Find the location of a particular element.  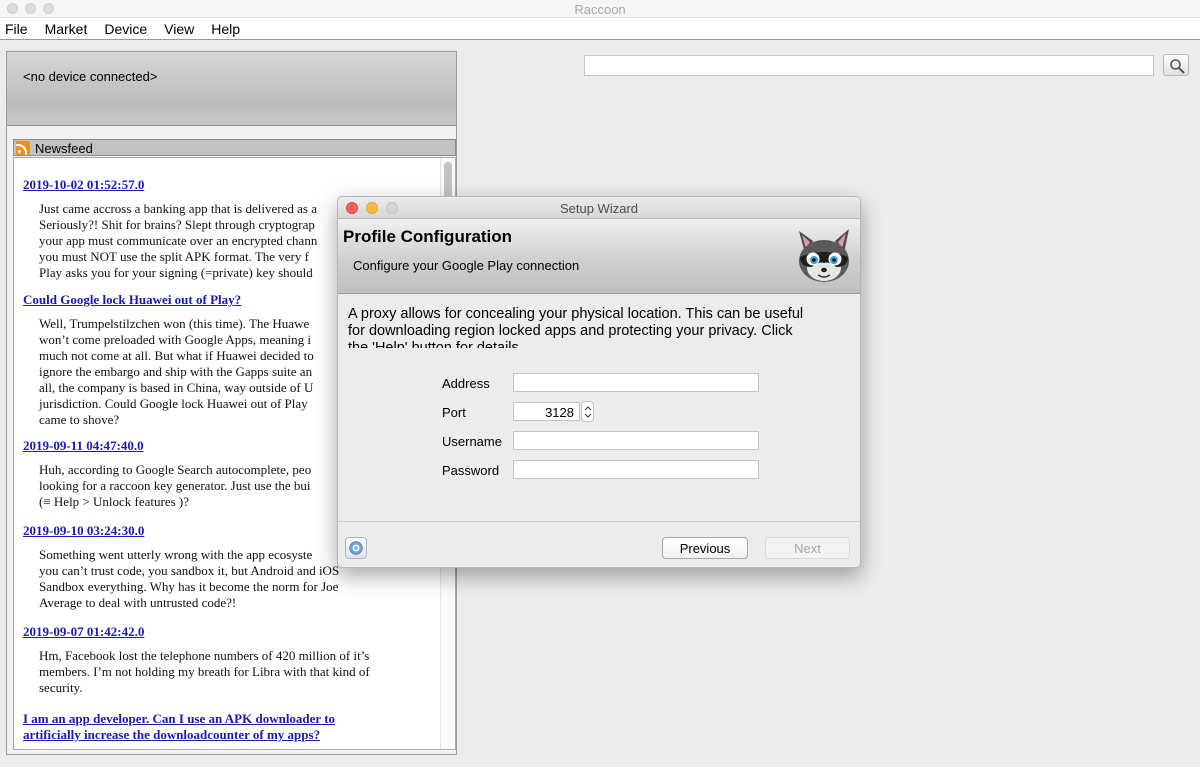

stepper-arrows-icon is located at coordinates (588, 412).